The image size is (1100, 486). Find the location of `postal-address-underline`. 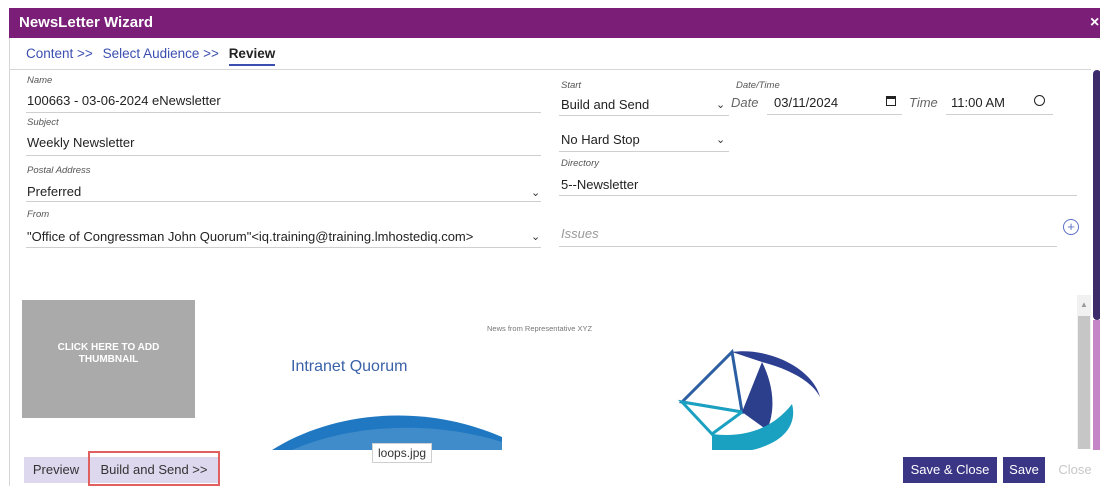

postal-address-underline is located at coordinates (283, 201).